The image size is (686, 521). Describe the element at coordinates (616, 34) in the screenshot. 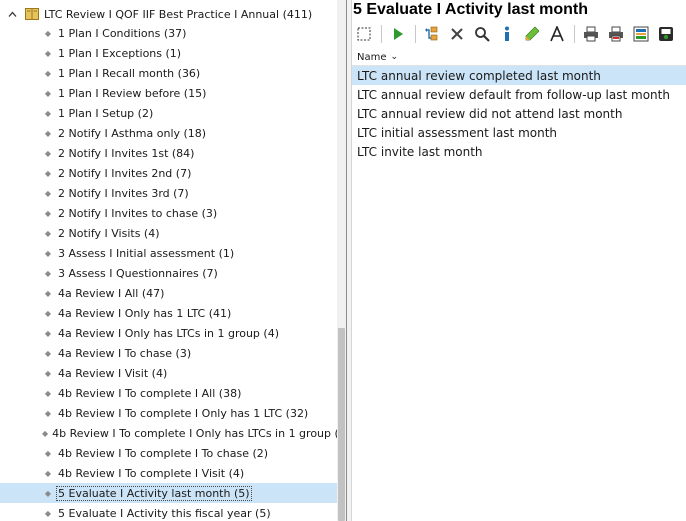

I see `print-red-icon` at that location.